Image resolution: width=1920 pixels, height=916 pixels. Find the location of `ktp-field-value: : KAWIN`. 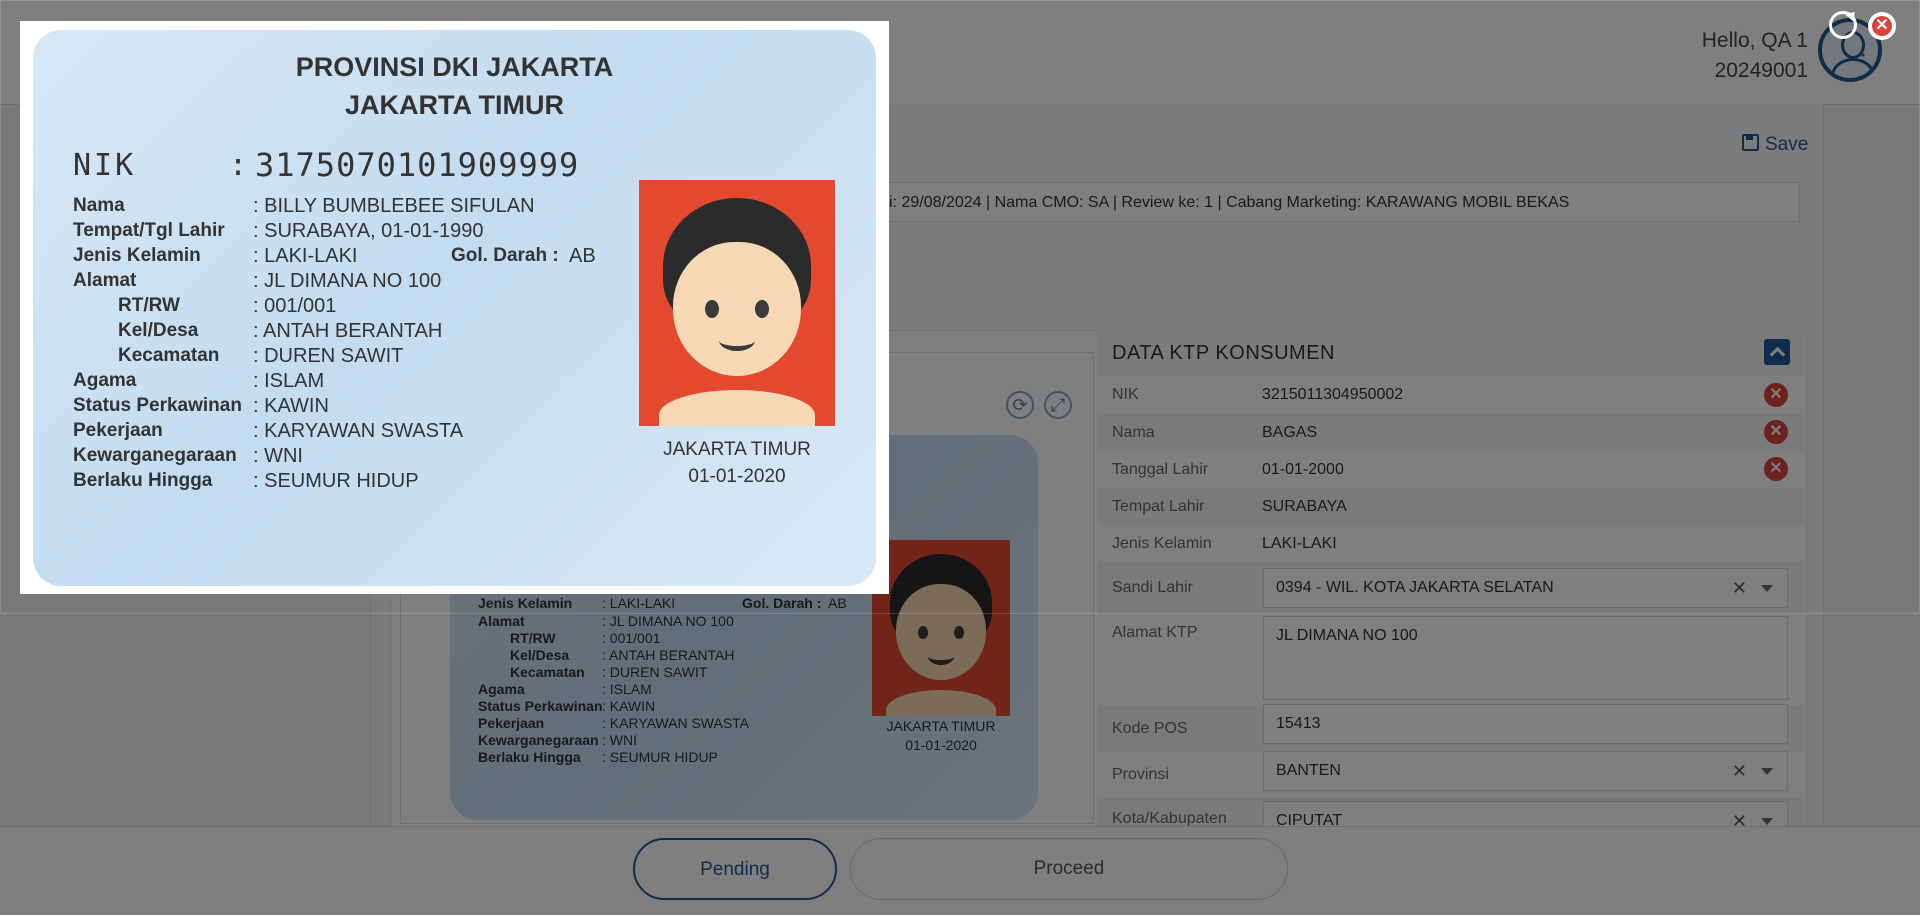

ktp-field-value: : KAWIN is located at coordinates (291, 406).